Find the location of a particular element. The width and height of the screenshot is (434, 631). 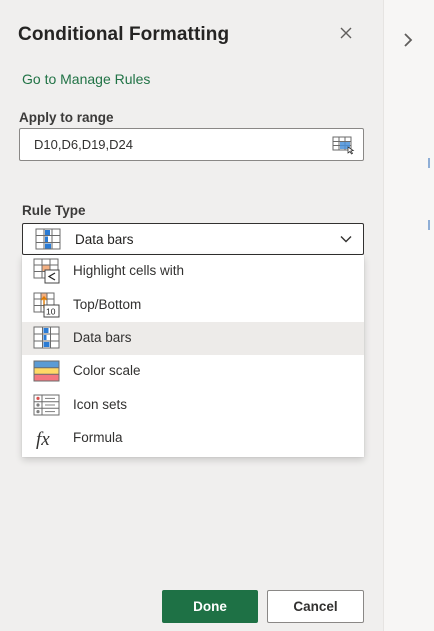

svg-text: fx is located at coordinates (43, 439).